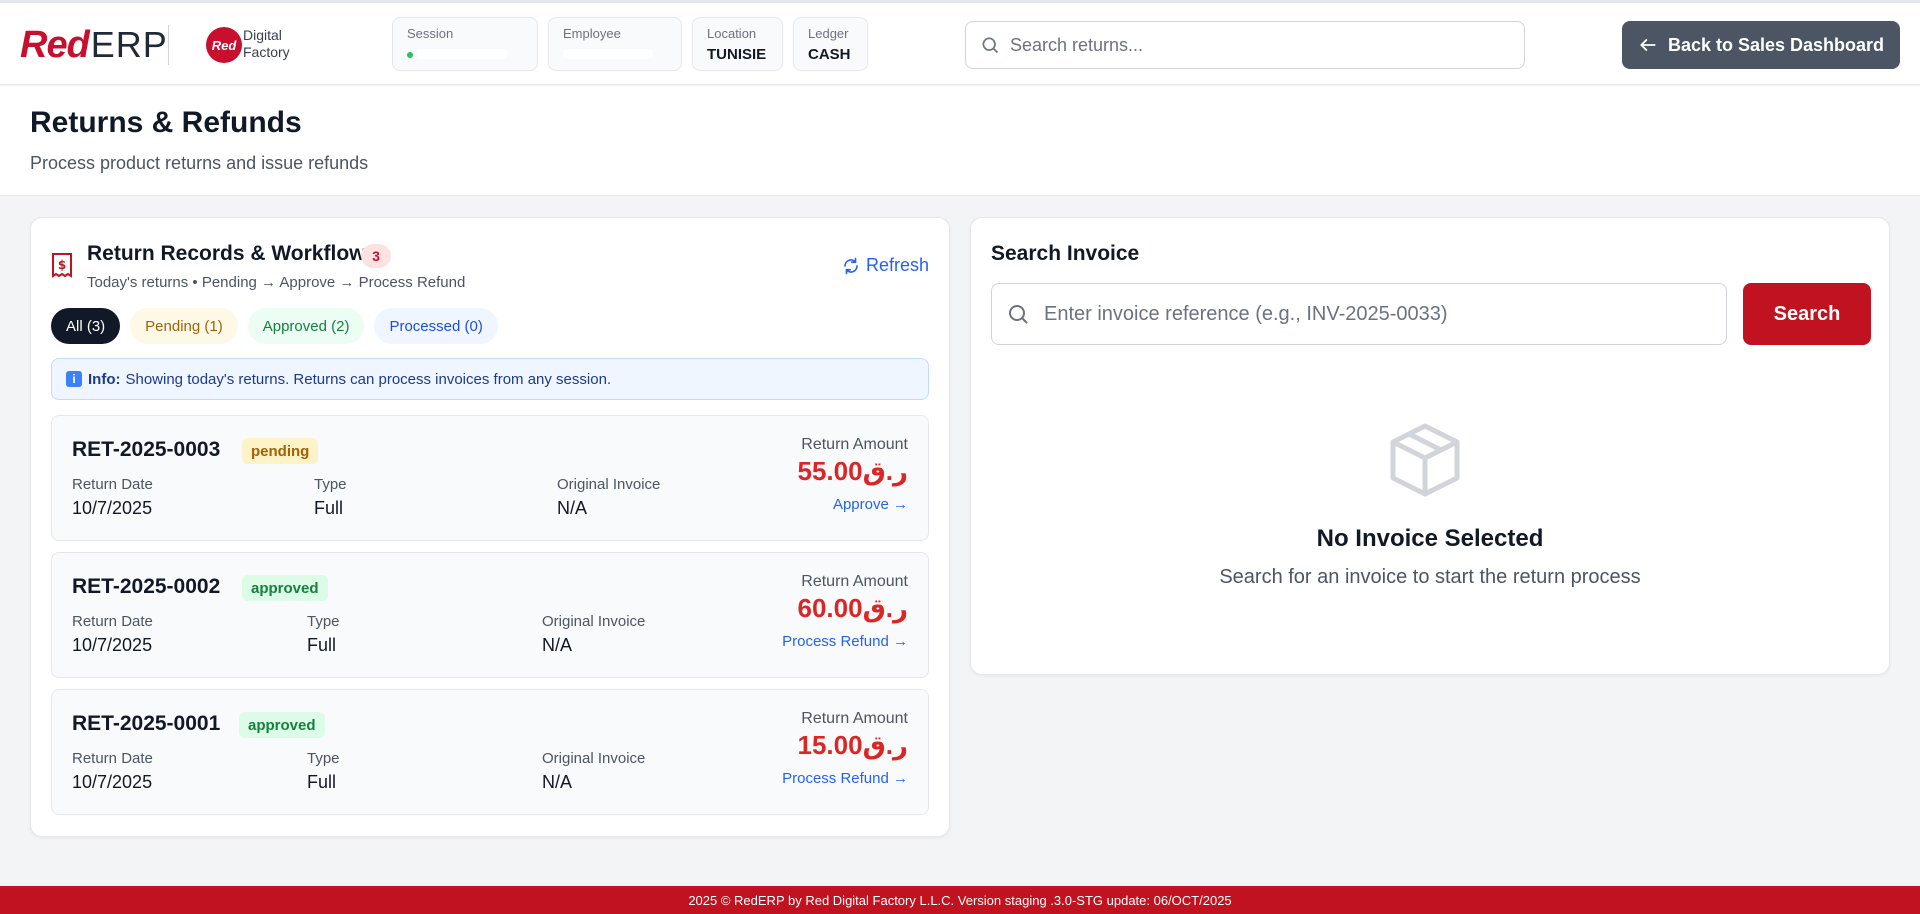 This screenshot has height=914, width=1920. What do you see at coordinates (146, 723) in the screenshot?
I see `return-id: RET-2025-0001` at bounding box center [146, 723].